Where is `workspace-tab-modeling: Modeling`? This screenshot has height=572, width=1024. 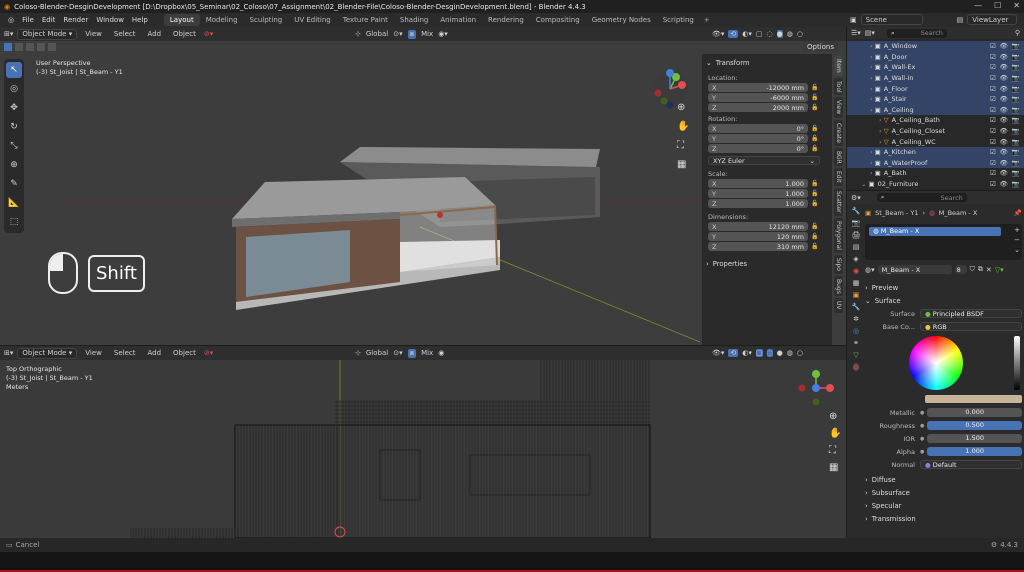 workspace-tab-modeling: Modeling is located at coordinates (222, 20).